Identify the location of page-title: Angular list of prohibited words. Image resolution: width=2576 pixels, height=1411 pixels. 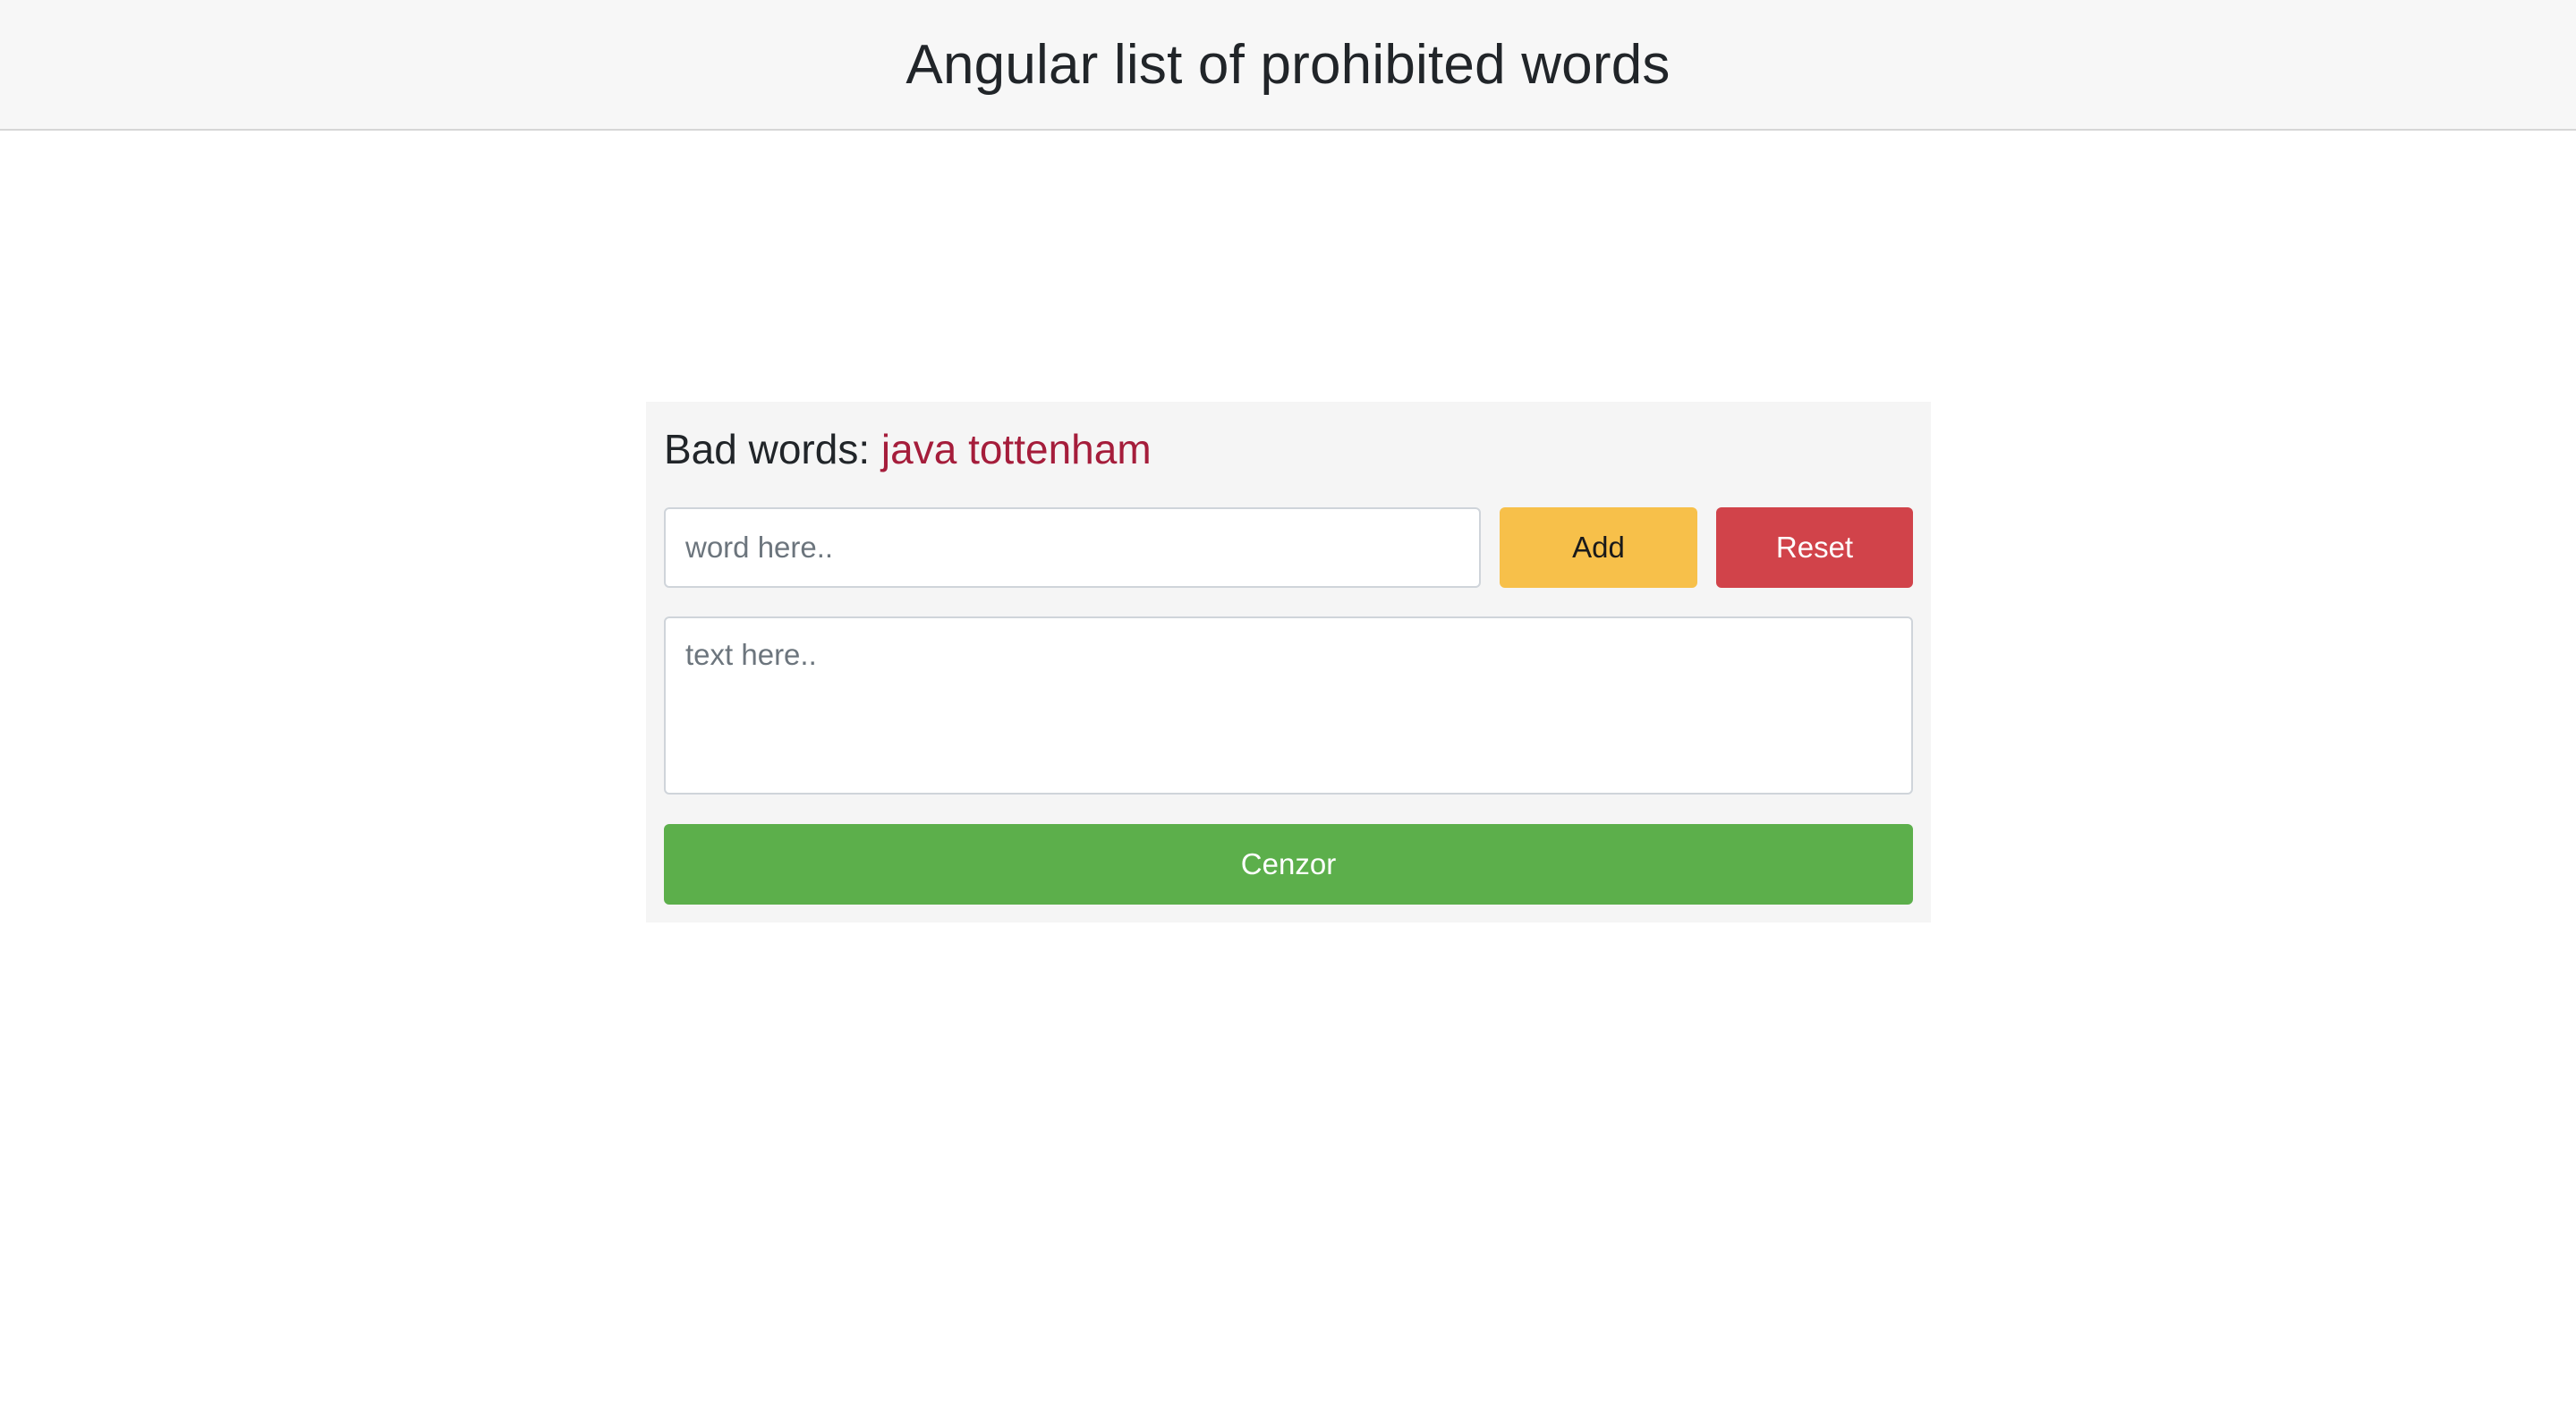
(1288, 64).